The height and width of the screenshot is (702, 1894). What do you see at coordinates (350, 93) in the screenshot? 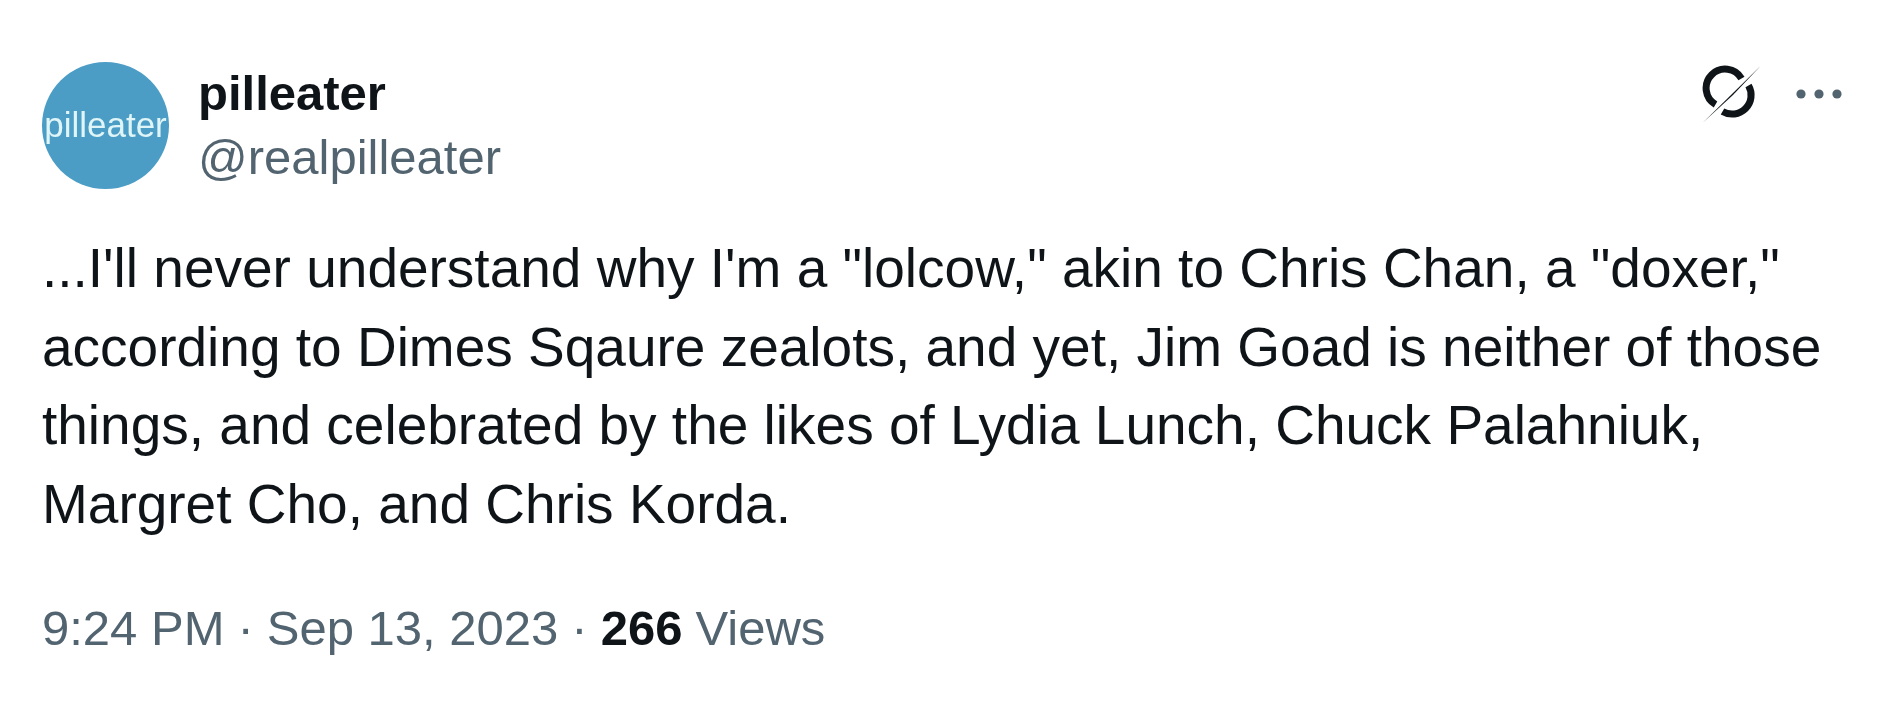
I see `author-name: pilleater` at bounding box center [350, 93].